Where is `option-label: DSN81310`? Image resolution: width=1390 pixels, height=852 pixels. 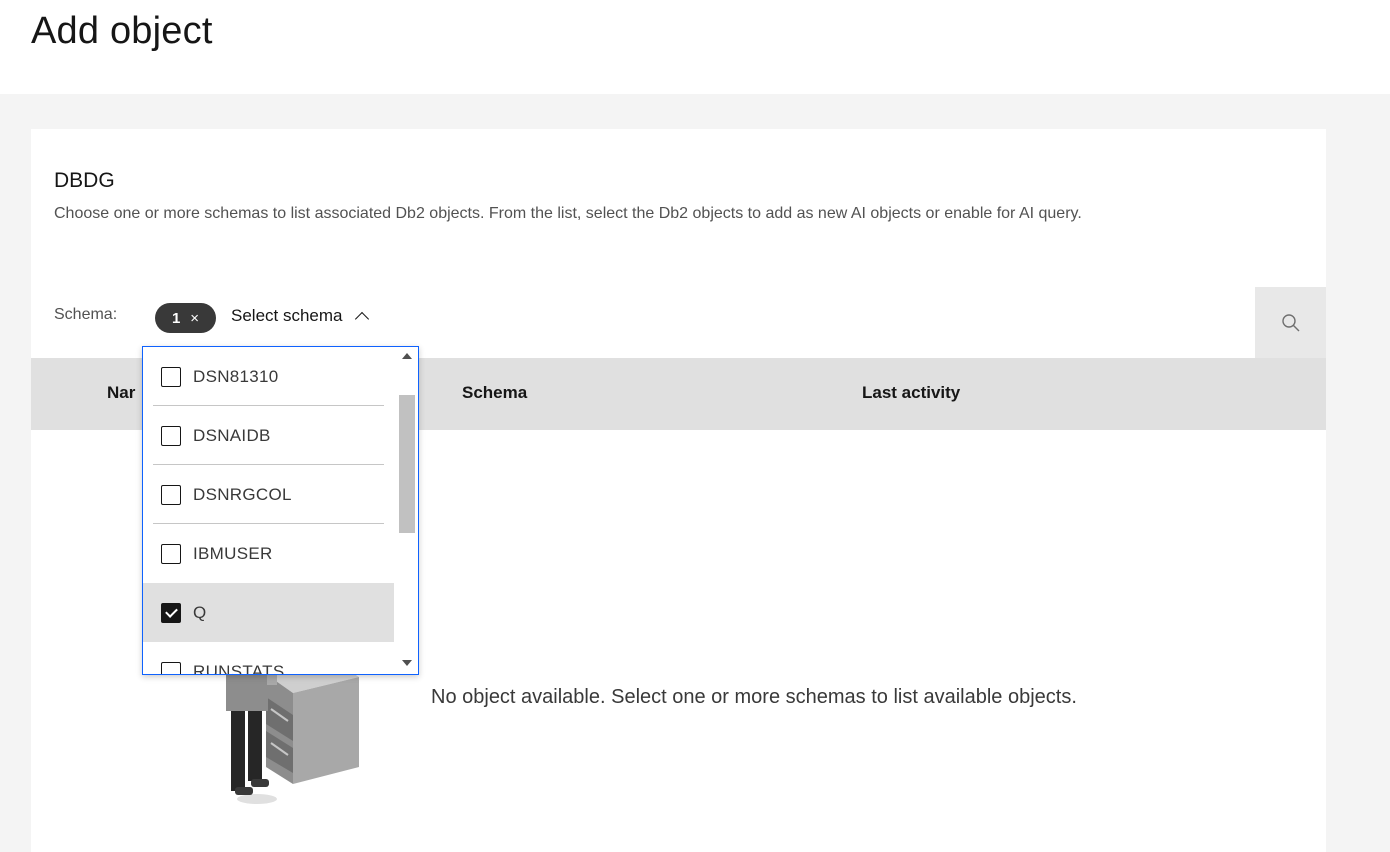 option-label: DSN81310 is located at coordinates (236, 376).